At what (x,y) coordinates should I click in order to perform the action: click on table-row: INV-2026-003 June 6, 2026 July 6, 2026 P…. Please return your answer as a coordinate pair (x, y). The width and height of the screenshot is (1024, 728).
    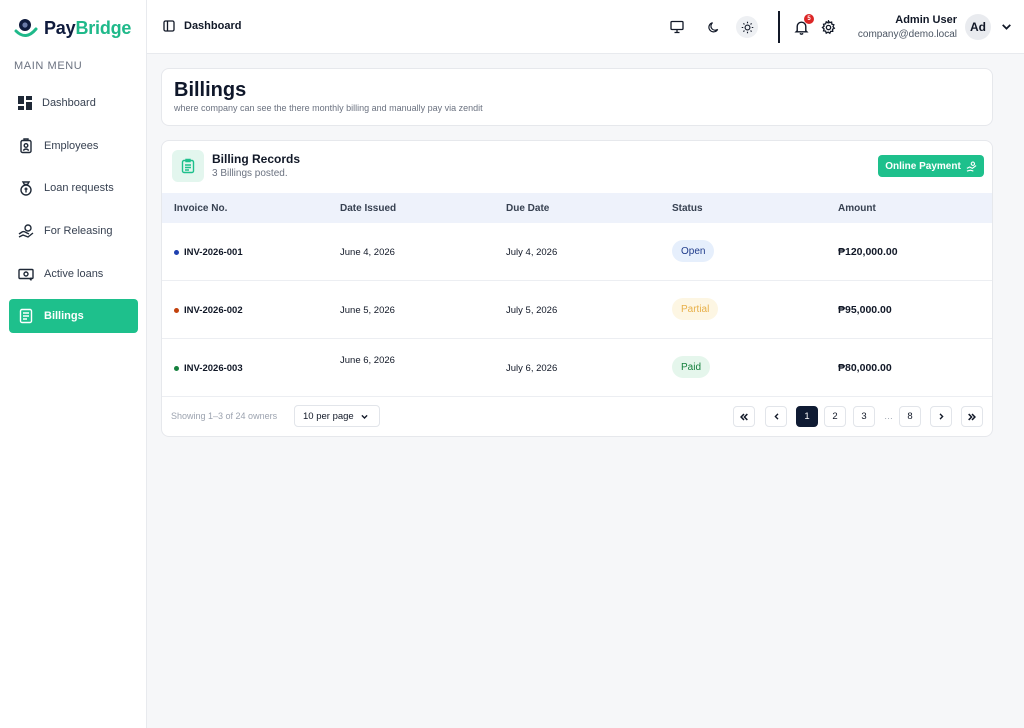
    Looking at the image, I should click on (577, 368).